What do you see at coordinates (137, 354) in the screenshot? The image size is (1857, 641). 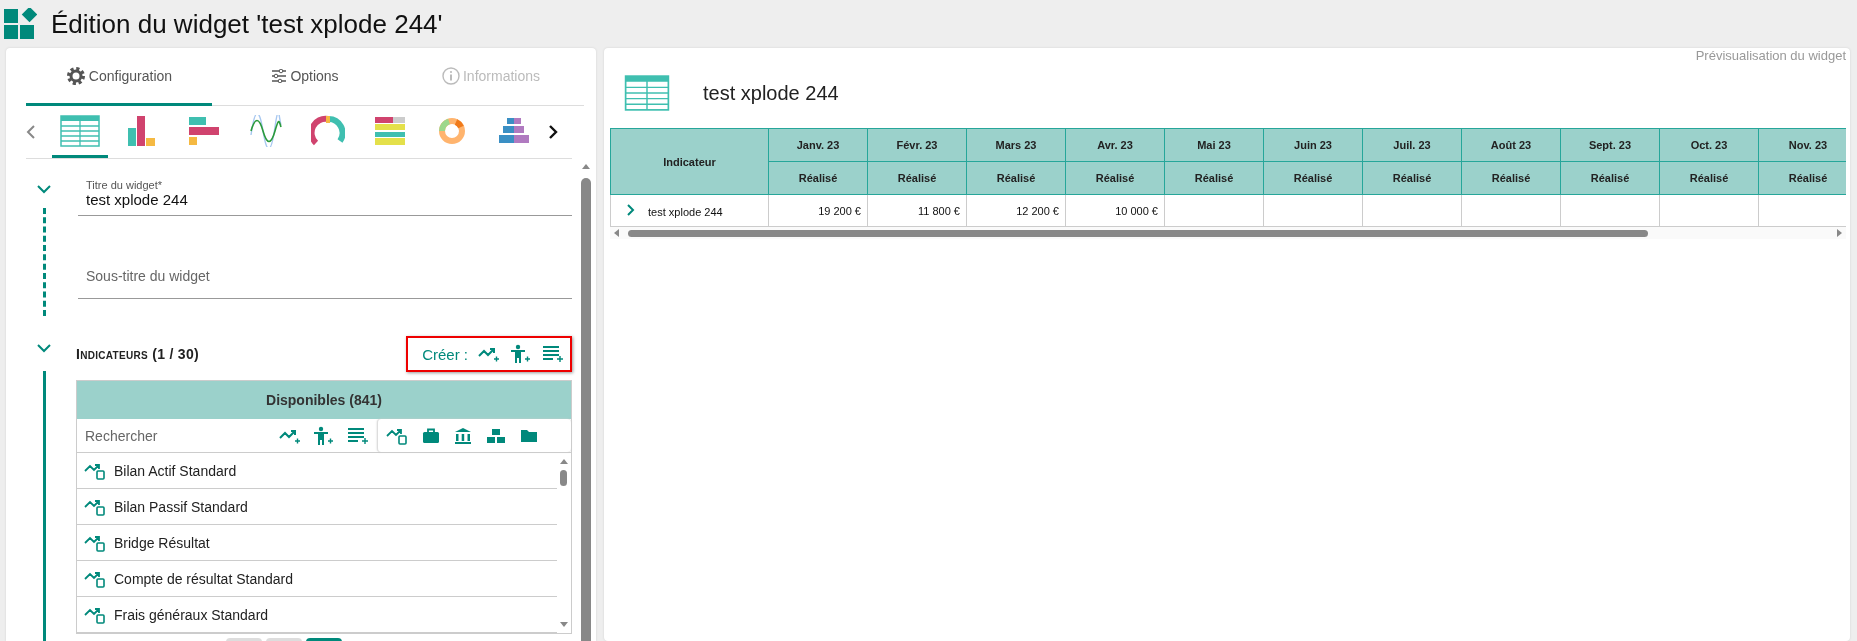 I see `section-title: Indicateurs (1 / 30)` at bounding box center [137, 354].